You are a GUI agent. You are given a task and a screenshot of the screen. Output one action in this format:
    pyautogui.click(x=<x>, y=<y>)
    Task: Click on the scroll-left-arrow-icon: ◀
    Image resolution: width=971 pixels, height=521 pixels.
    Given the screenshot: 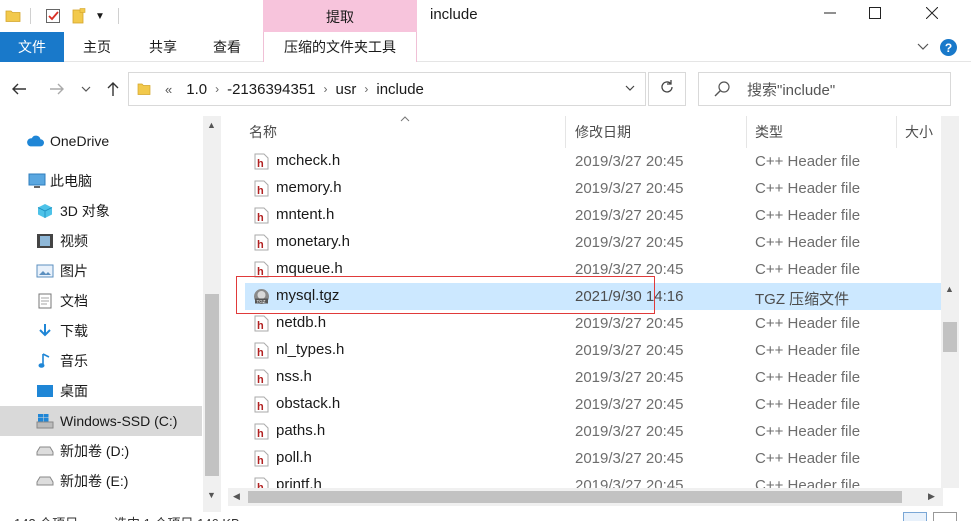 What is the action you would take?
    pyautogui.click(x=236, y=496)
    